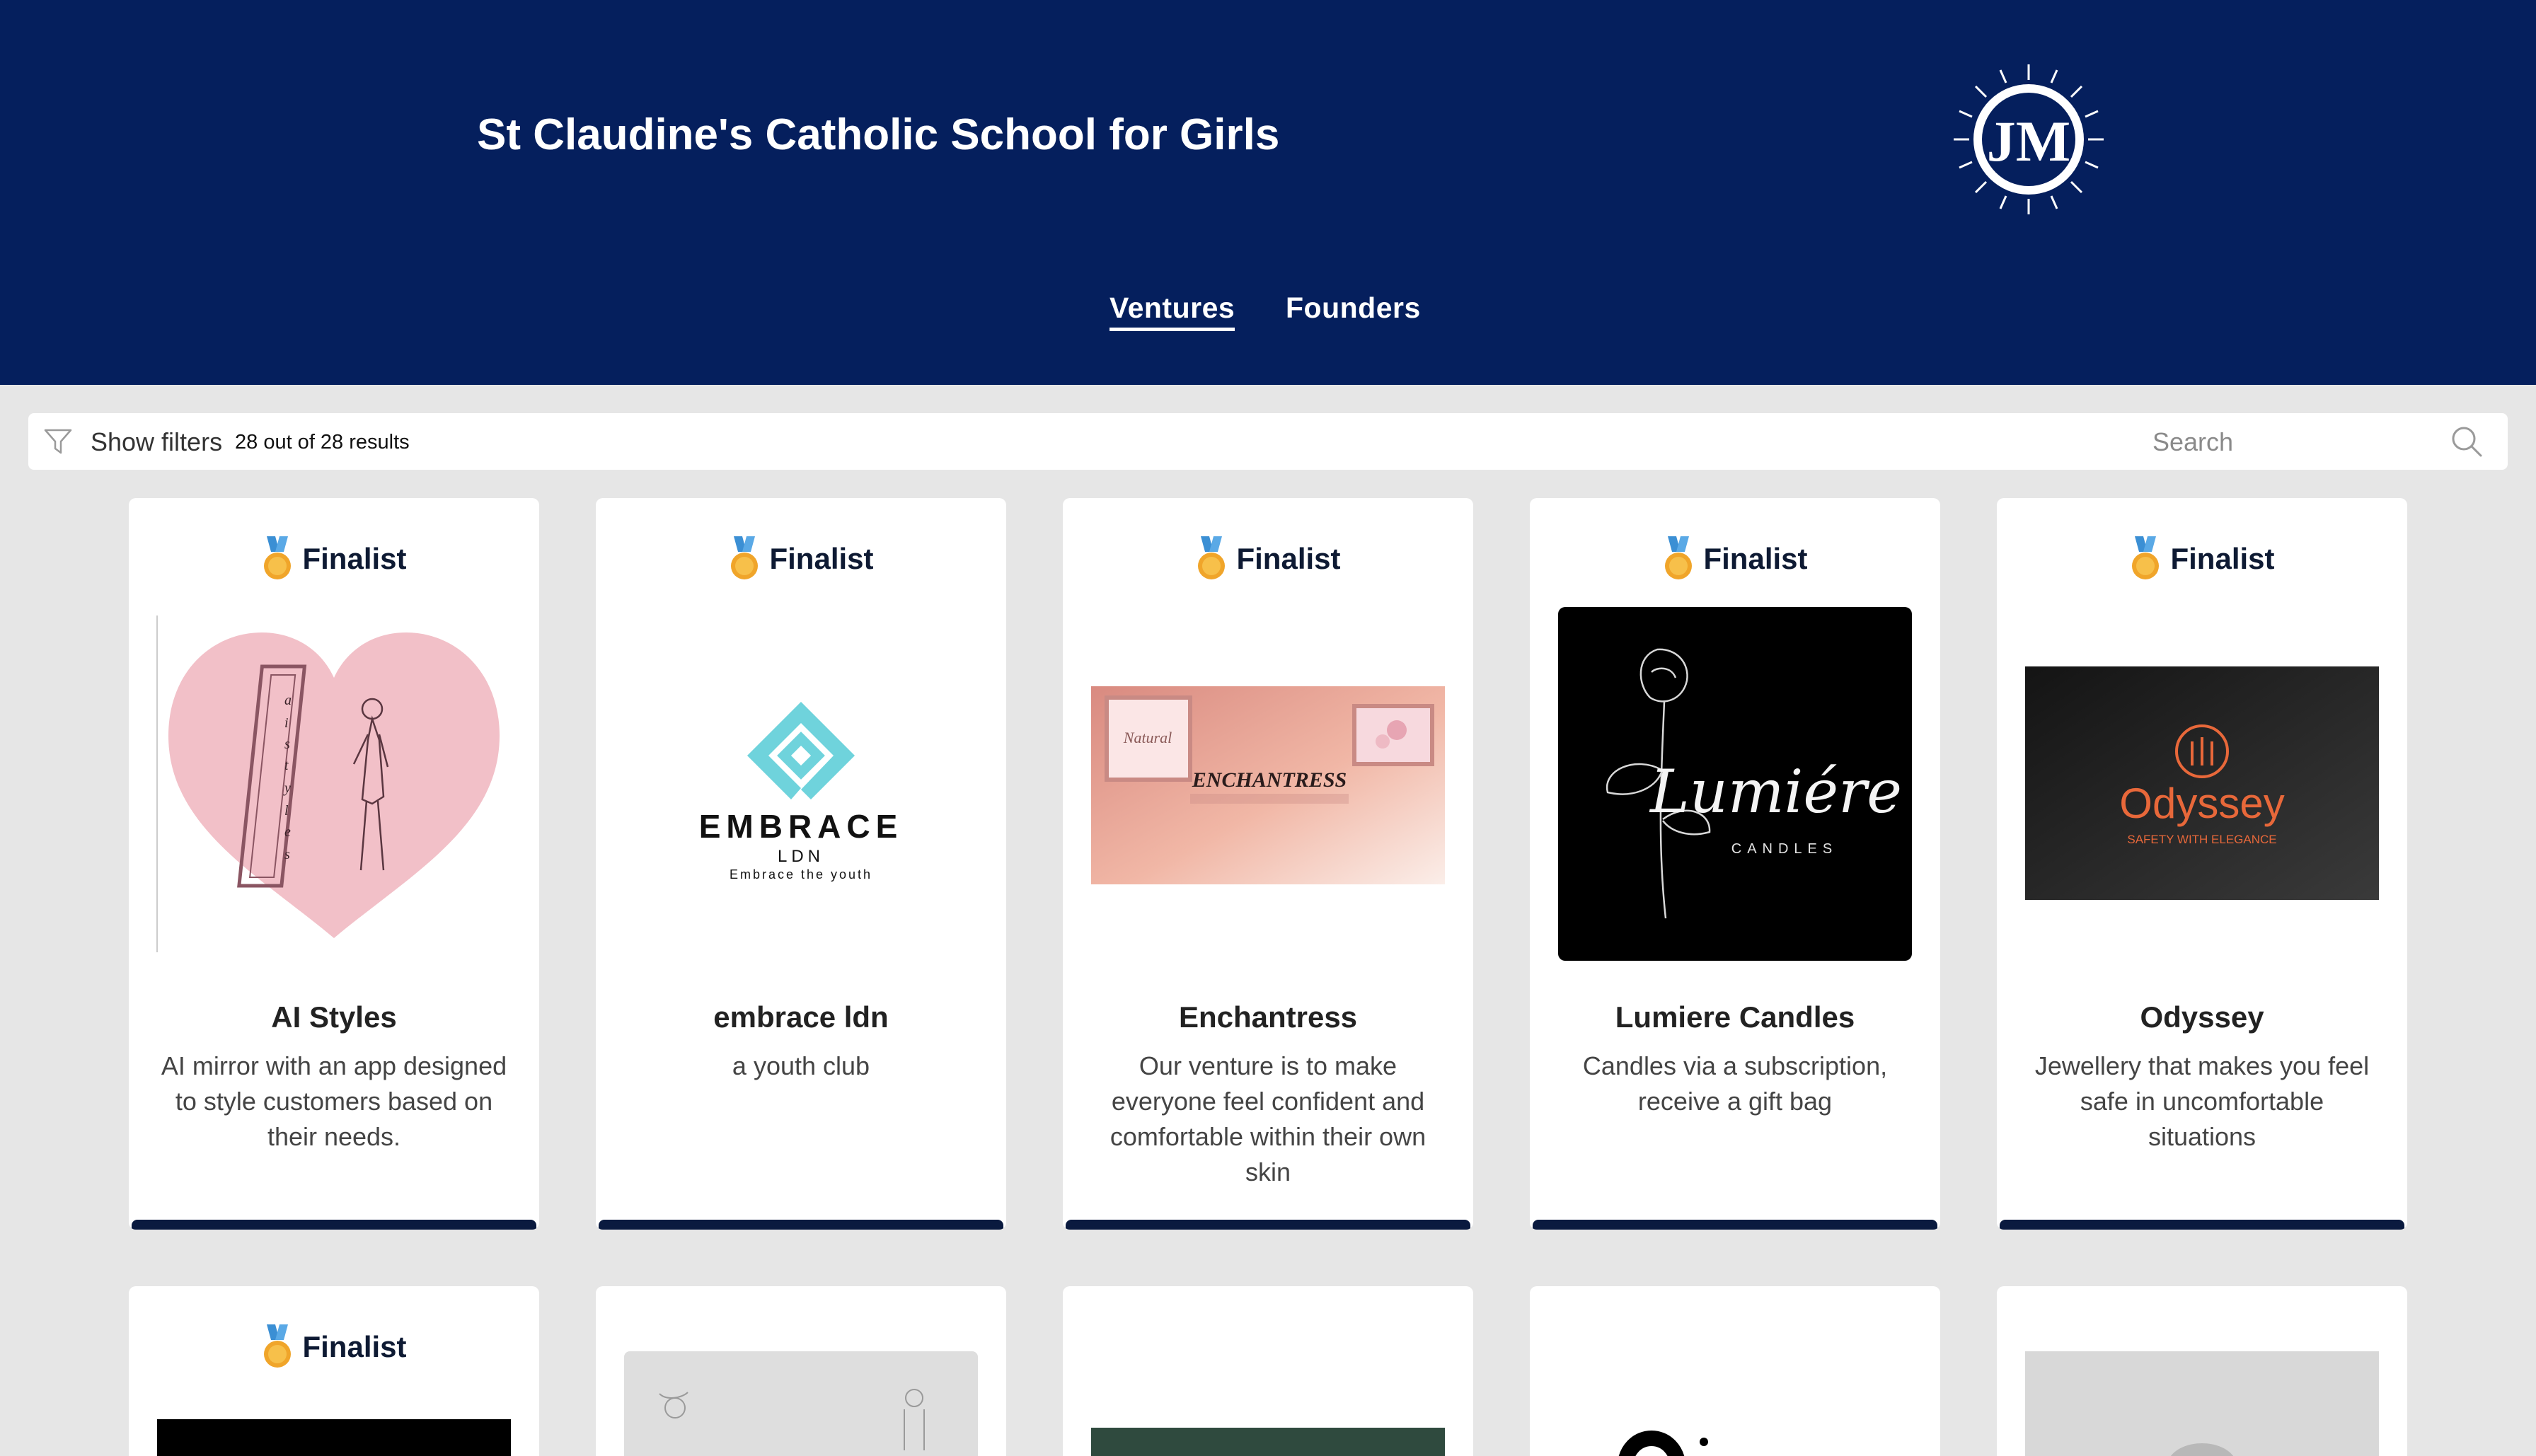  What do you see at coordinates (2202, 1017) in the screenshot?
I see `venture-name: Odyssey` at bounding box center [2202, 1017].